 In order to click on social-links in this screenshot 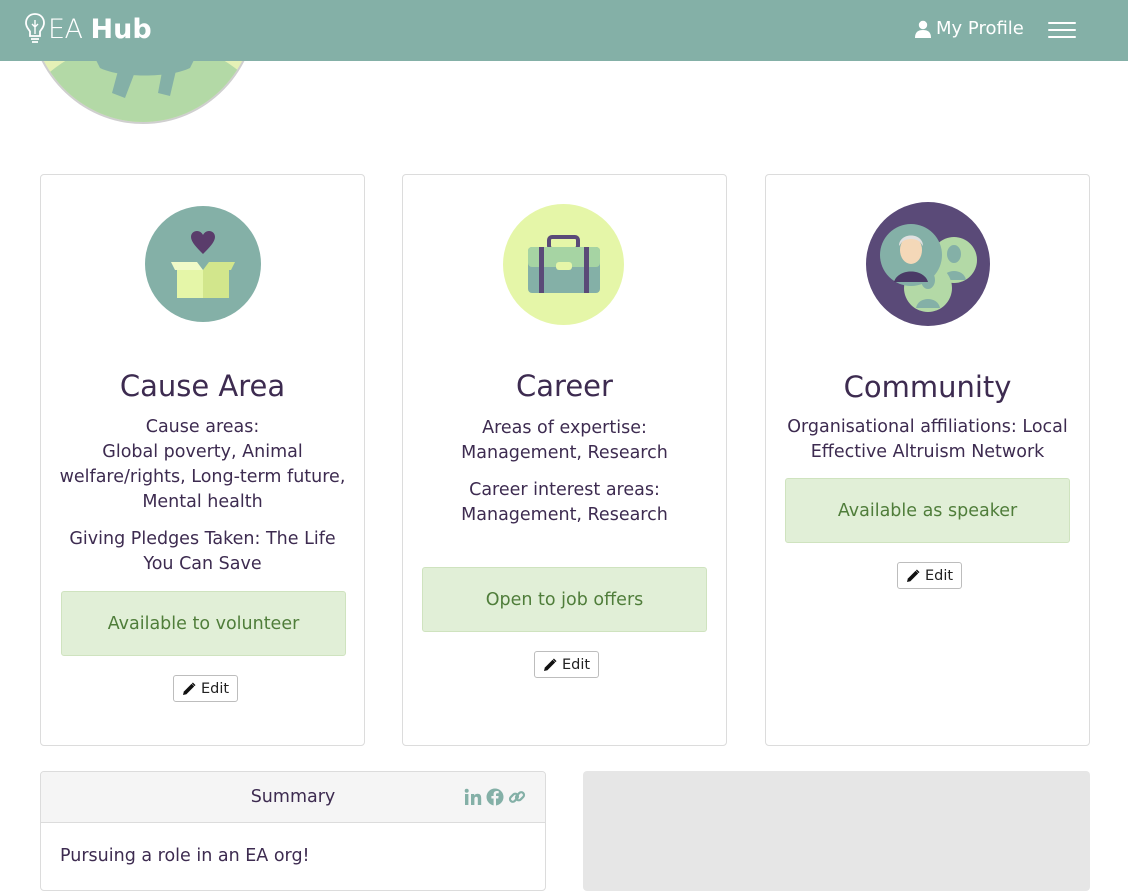, I will do `click(493, 797)`.